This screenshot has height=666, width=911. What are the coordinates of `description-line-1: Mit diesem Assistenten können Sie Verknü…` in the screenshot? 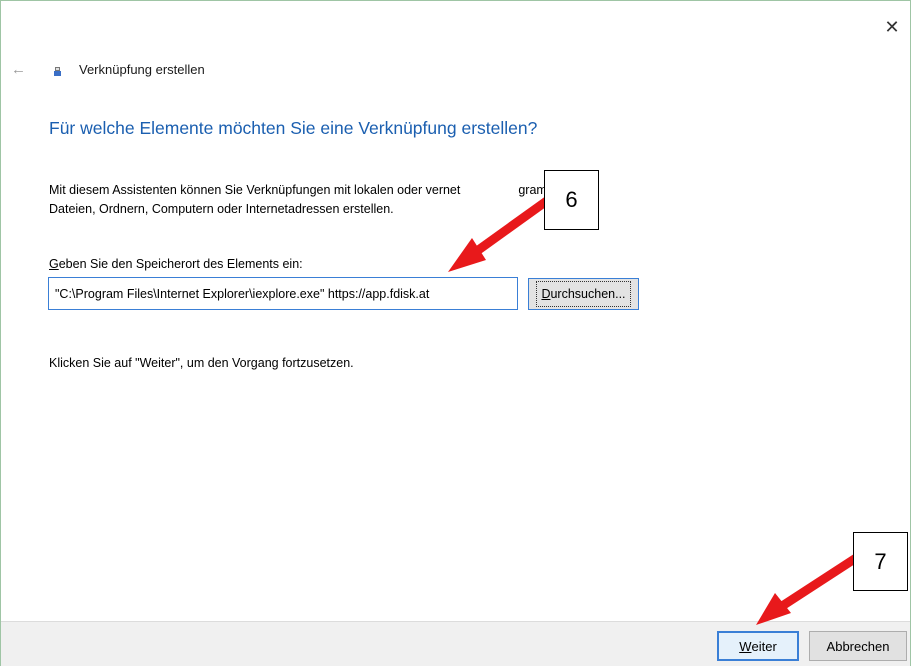 It's located at (255, 190).